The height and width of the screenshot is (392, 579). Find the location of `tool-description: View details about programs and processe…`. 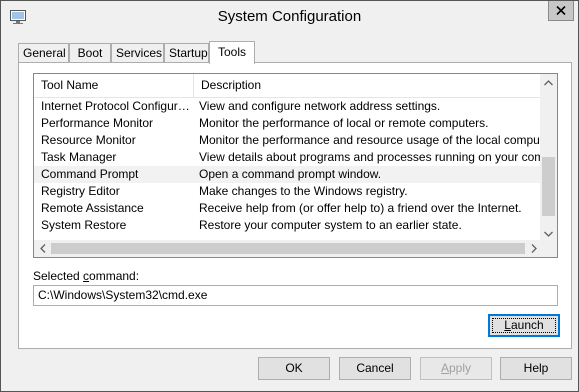

tool-description: View details about programs and processe… is located at coordinates (371, 157).